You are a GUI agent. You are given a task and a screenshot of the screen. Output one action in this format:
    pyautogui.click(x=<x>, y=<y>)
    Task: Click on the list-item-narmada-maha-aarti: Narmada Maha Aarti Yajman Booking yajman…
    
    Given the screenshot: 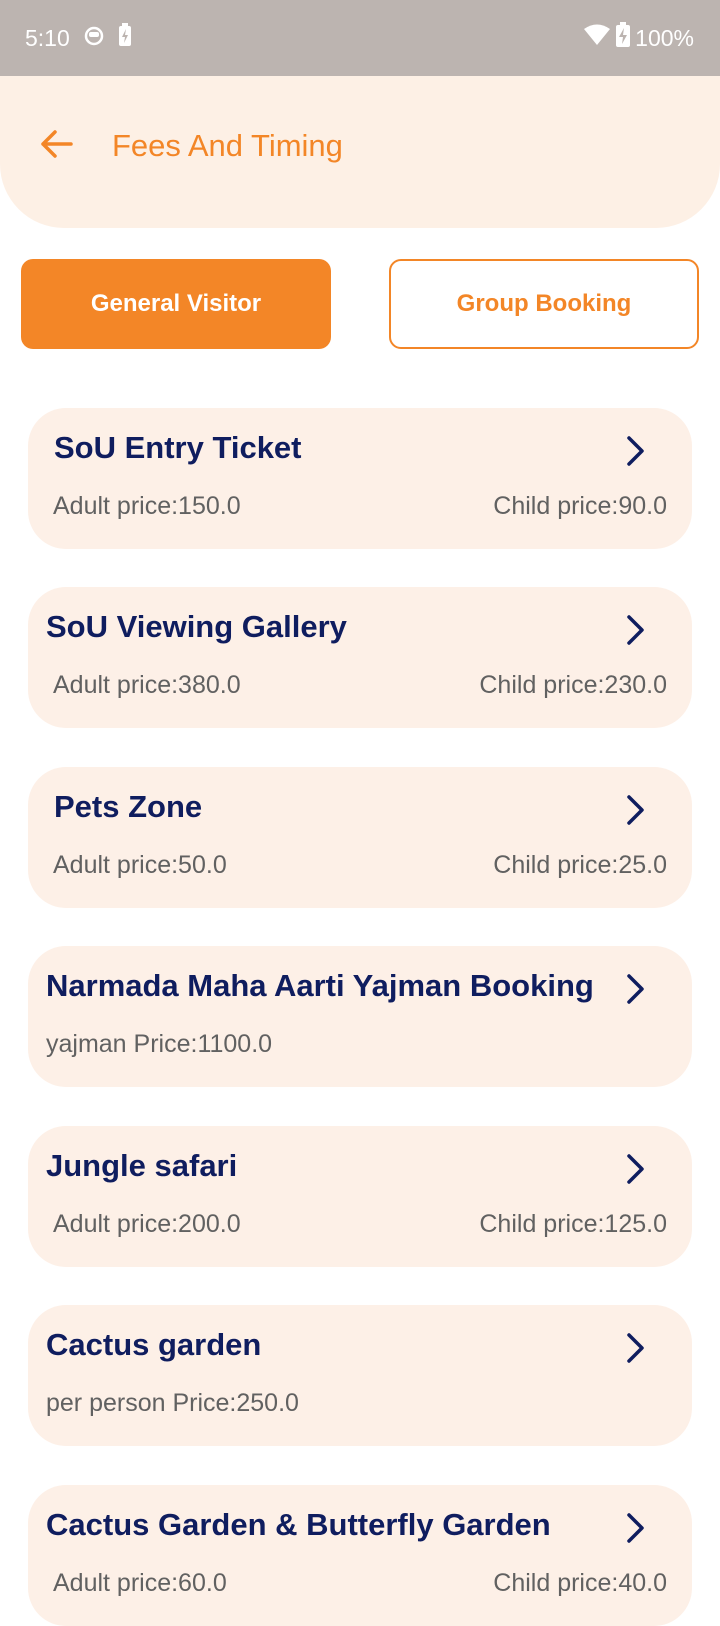 What is the action you would take?
    pyautogui.click(x=360, y=1016)
    